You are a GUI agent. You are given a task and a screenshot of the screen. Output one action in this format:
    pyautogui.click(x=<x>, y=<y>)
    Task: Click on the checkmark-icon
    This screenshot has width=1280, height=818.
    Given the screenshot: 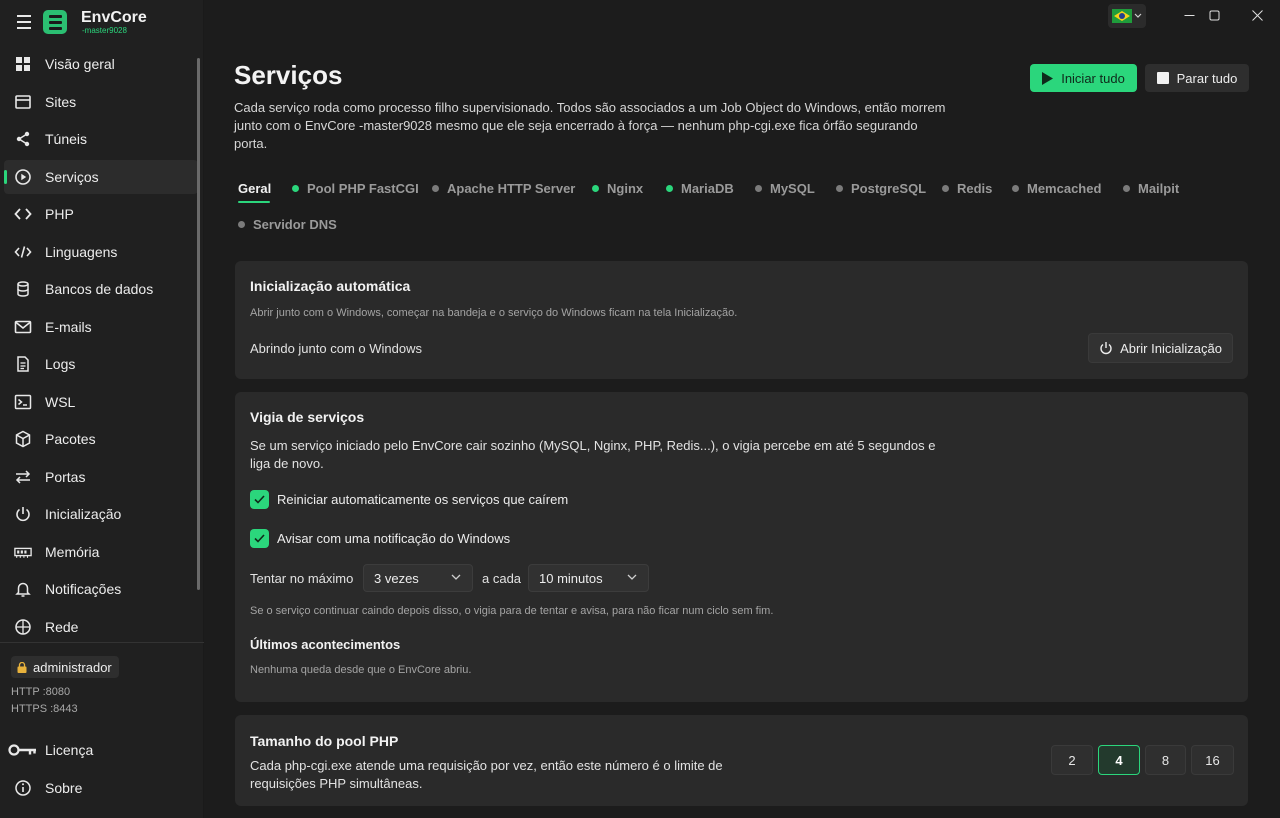 What is the action you would take?
    pyautogui.click(x=259, y=538)
    